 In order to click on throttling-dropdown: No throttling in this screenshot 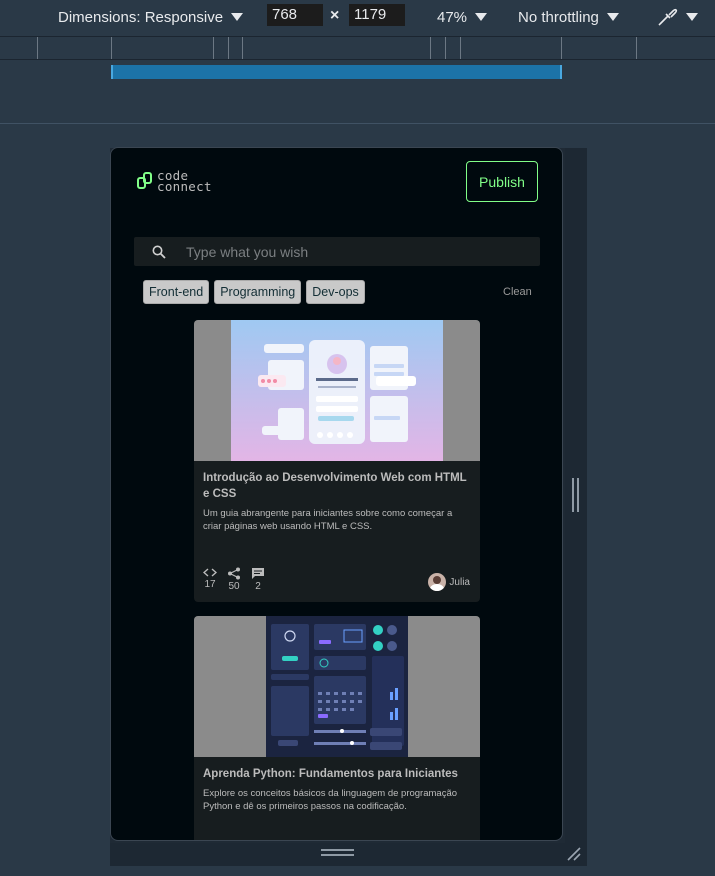, I will do `click(568, 17)`.